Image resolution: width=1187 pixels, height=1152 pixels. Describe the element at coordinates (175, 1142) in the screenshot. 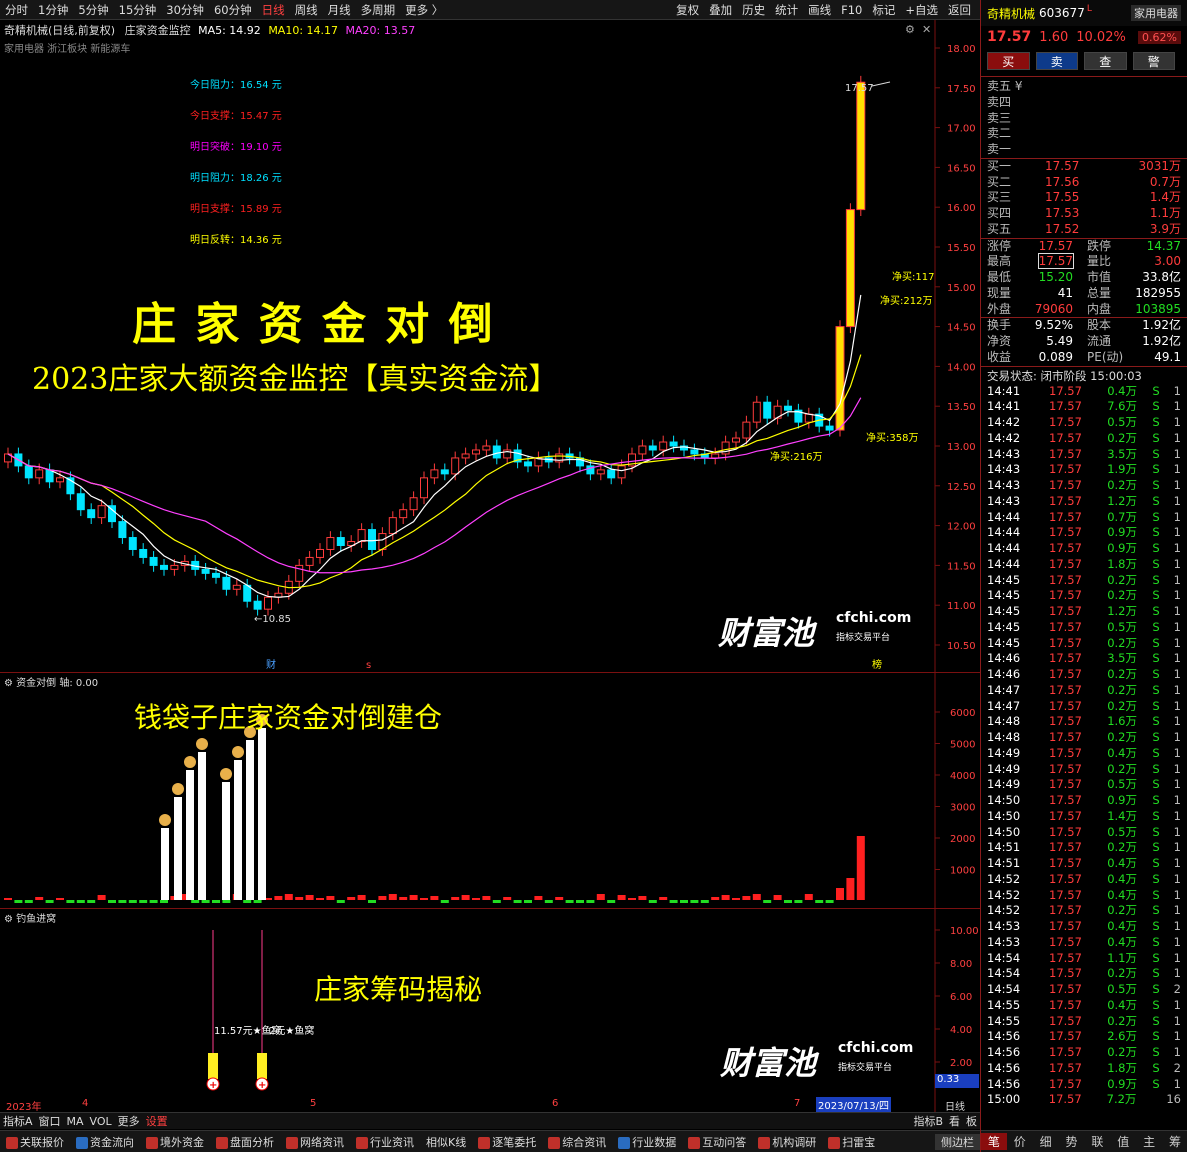

I see `info-tab: 境外资金` at that location.